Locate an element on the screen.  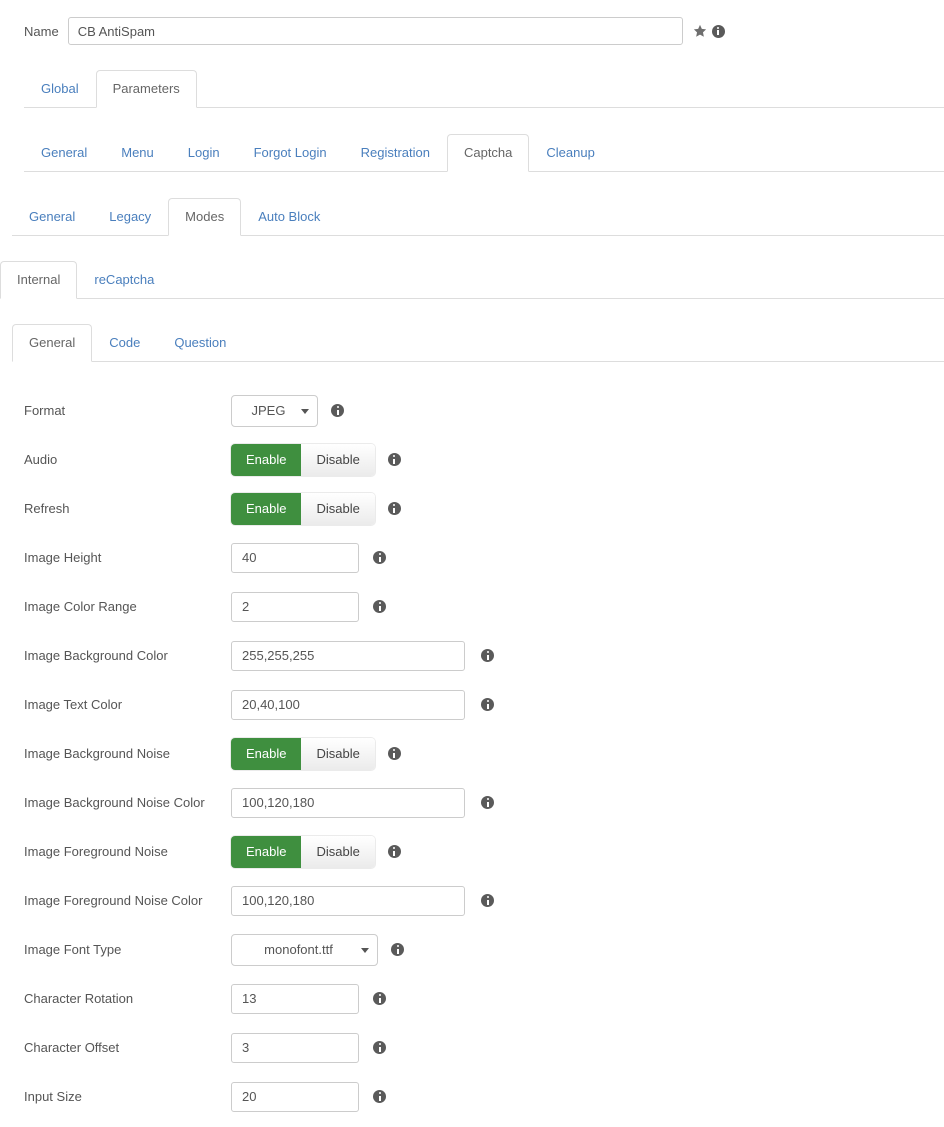
label-image-foreground-noise-color: Image Foreground Noise Color is located at coordinates (113, 900).